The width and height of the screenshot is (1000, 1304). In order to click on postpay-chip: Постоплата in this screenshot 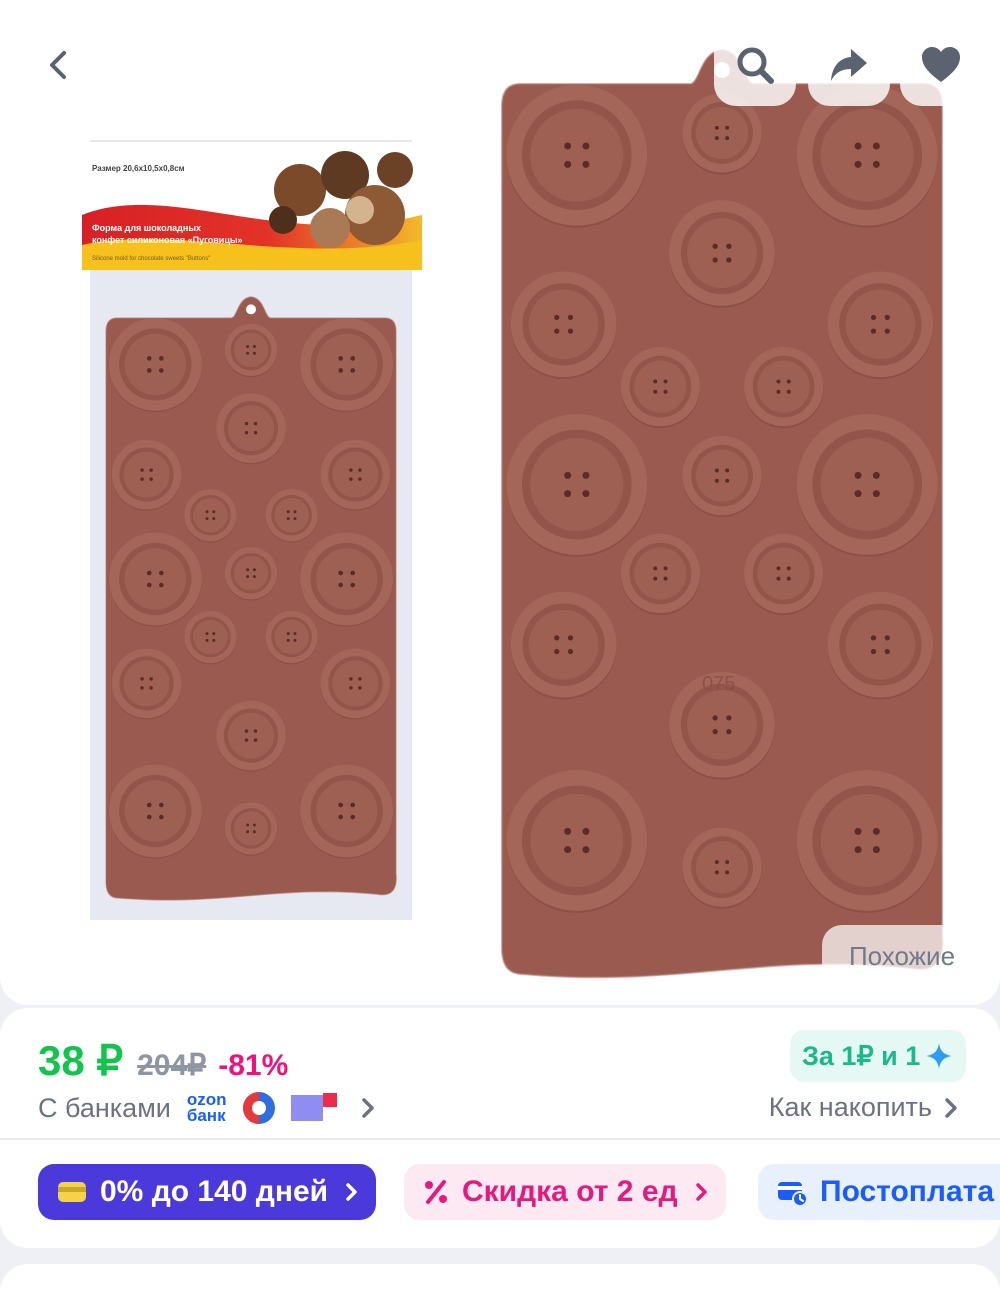, I will do `click(879, 1192)`.